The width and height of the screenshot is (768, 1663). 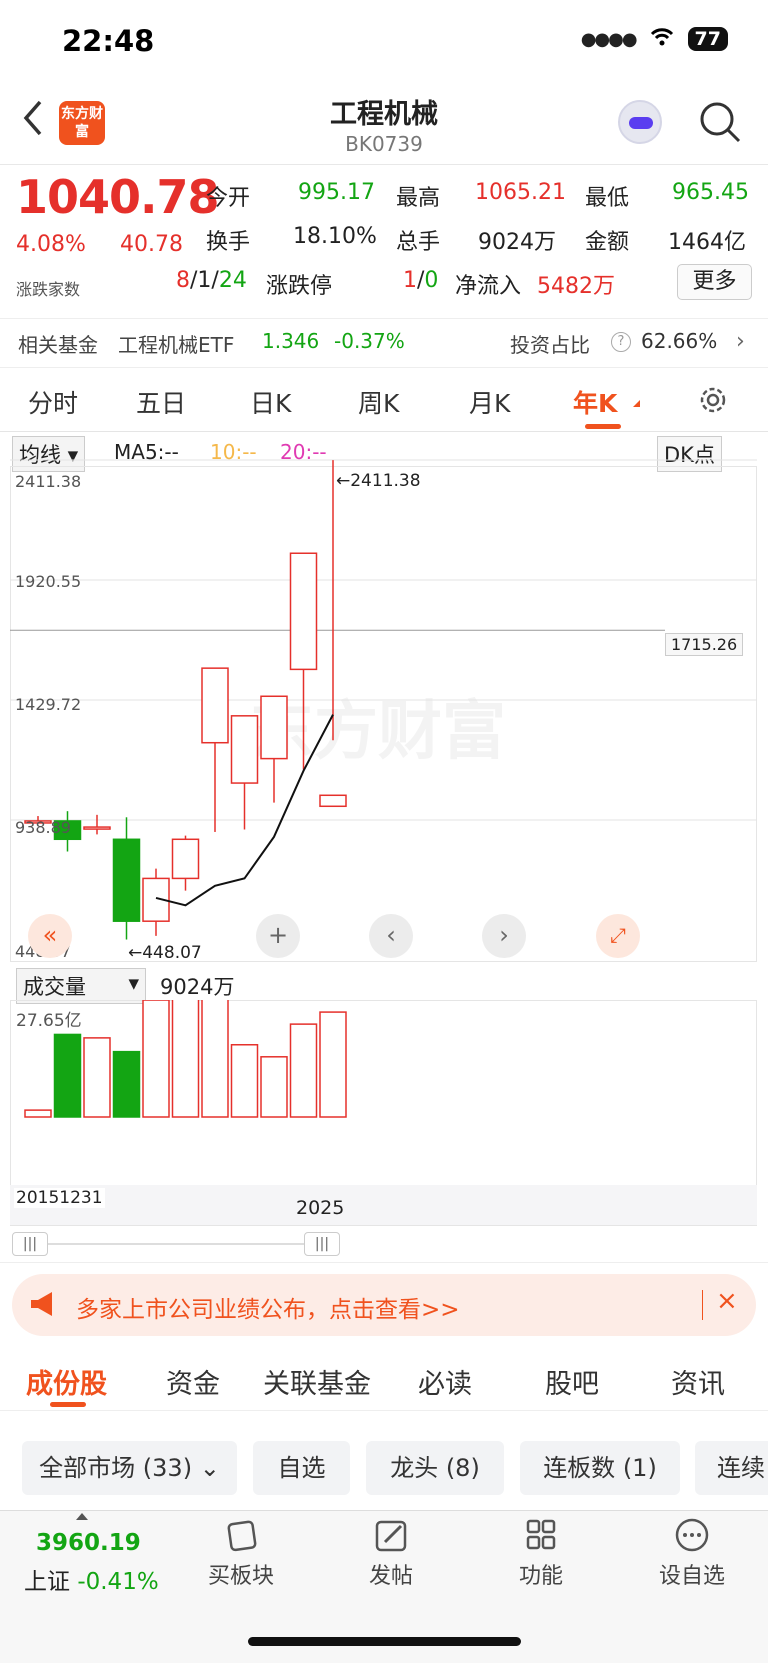 What do you see at coordinates (322, 1244) in the screenshot?
I see `range-handle-right: |||` at bounding box center [322, 1244].